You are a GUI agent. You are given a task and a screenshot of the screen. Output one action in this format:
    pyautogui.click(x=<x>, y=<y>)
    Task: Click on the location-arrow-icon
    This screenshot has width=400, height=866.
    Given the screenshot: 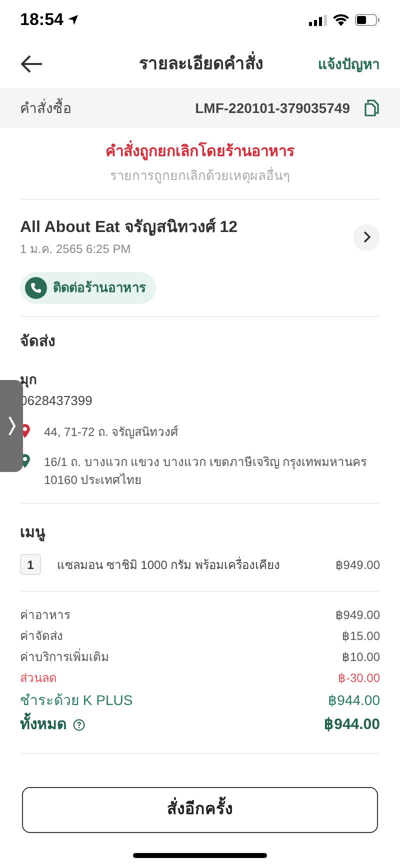 What is the action you would take?
    pyautogui.click(x=73, y=20)
    